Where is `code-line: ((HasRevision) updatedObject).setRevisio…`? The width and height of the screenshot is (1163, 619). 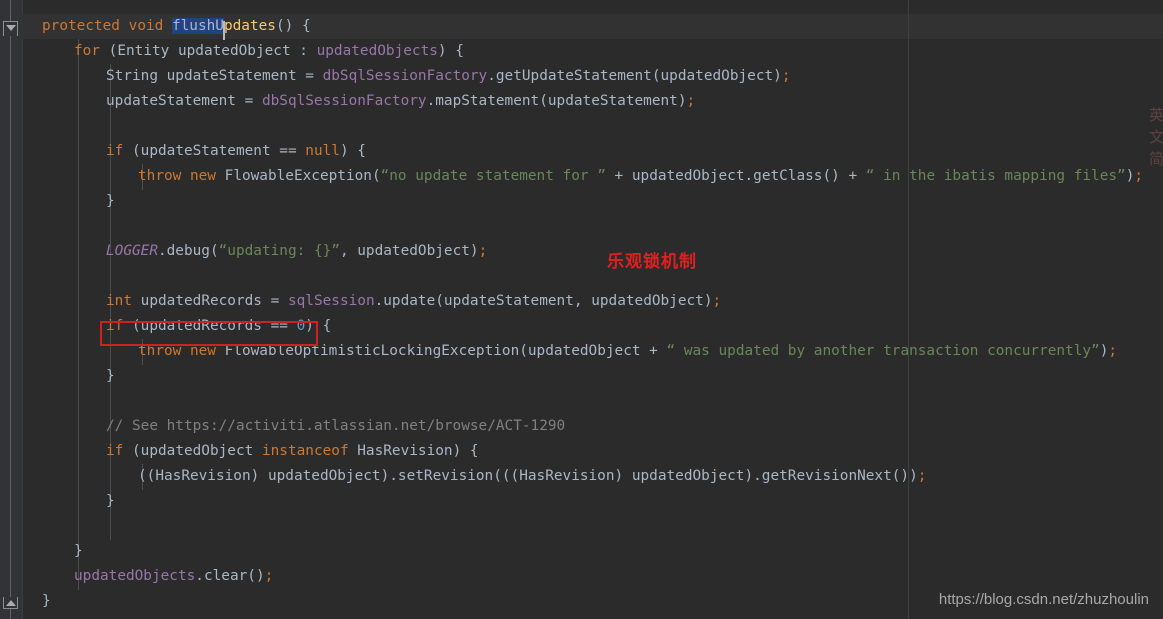
code-line: ((HasRevision) updatedObject).setRevisio… is located at coordinates (532, 476).